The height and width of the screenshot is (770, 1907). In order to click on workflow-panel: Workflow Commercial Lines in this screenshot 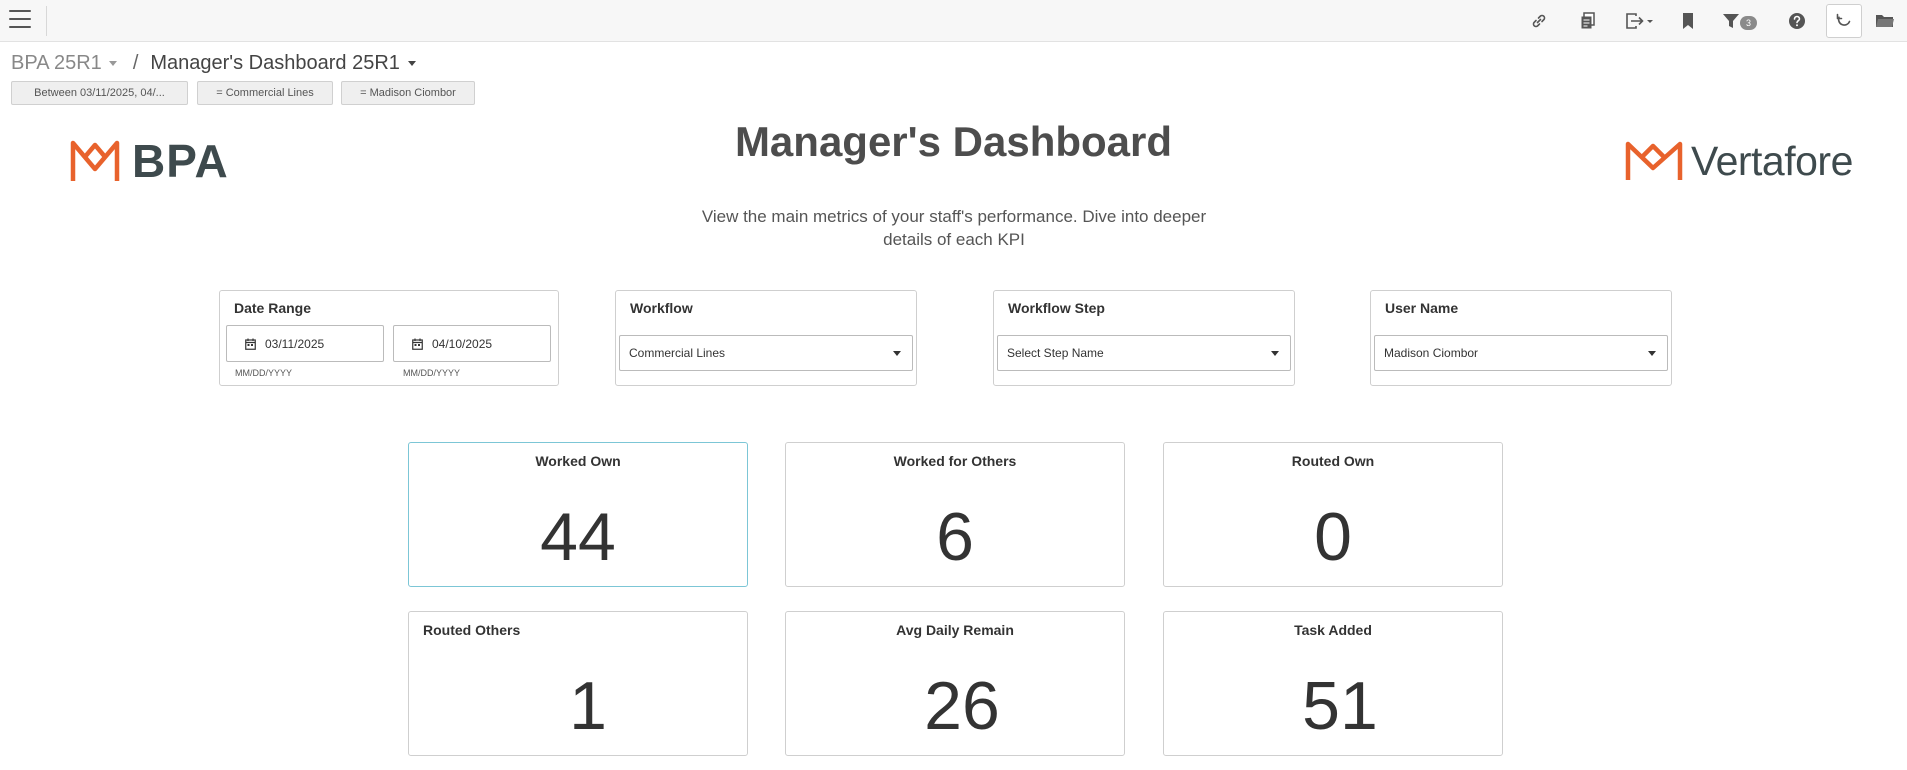, I will do `click(766, 338)`.